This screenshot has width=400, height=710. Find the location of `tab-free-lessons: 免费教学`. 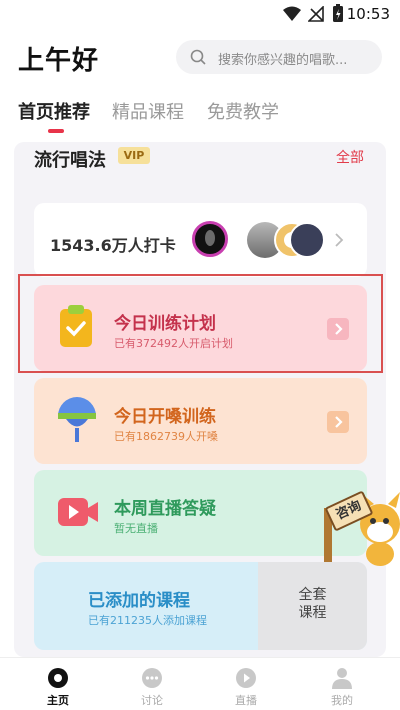

tab-free-lessons: 免费教学 is located at coordinates (243, 111).